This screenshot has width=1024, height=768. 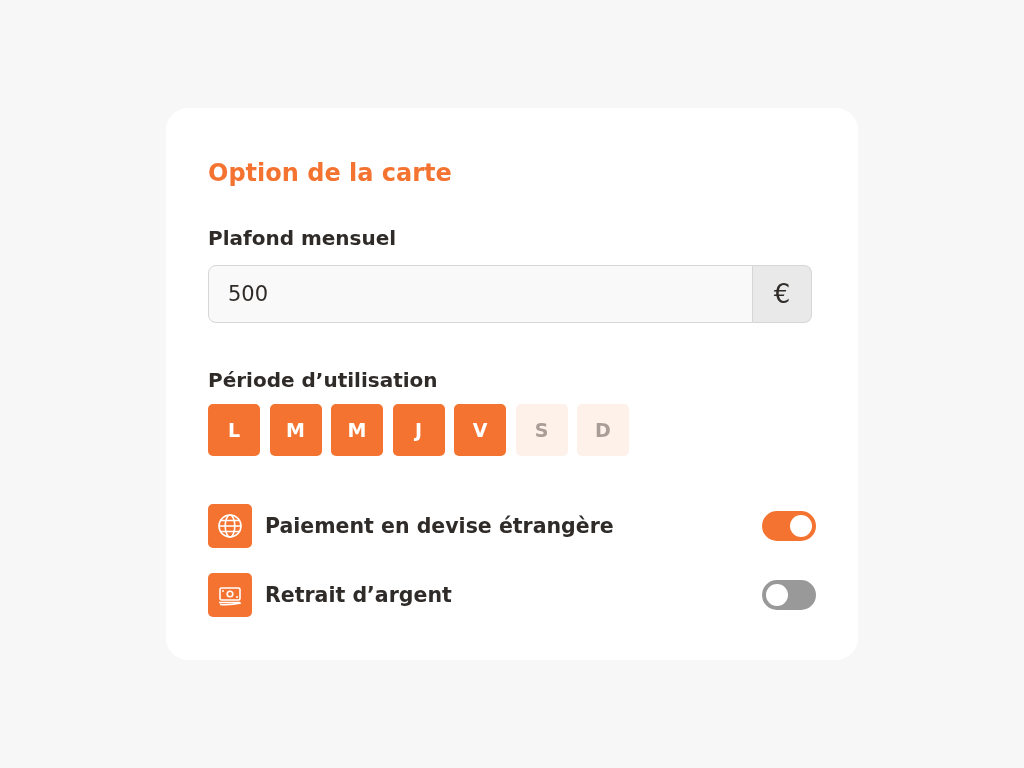 What do you see at coordinates (480, 430) in the screenshot?
I see `day-button: V` at bounding box center [480, 430].